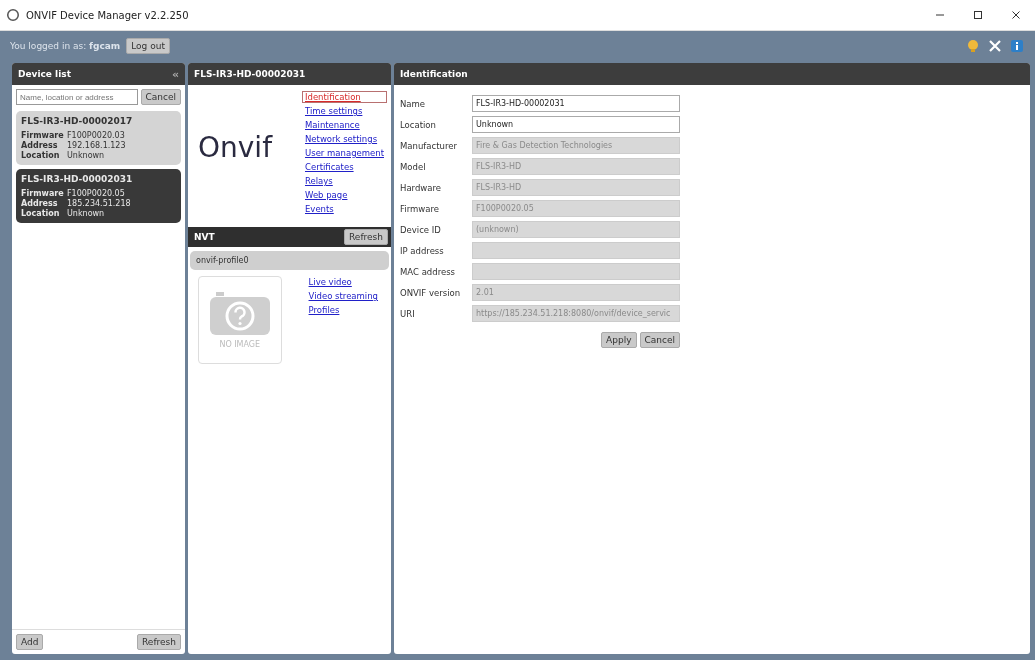 Image resolution: width=1035 pixels, height=660 pixels. Describe the element at coordinates (1017, 46) in the screenshot. I see `info-icon` at that location.